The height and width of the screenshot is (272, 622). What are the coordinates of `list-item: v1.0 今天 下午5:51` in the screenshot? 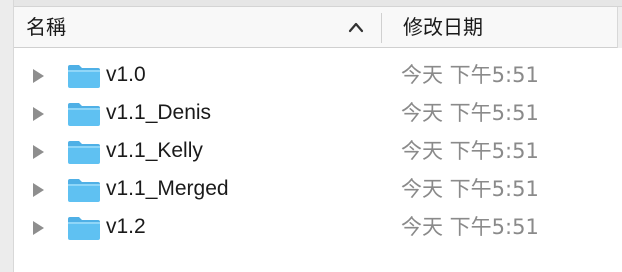 It's located at (318, 75).